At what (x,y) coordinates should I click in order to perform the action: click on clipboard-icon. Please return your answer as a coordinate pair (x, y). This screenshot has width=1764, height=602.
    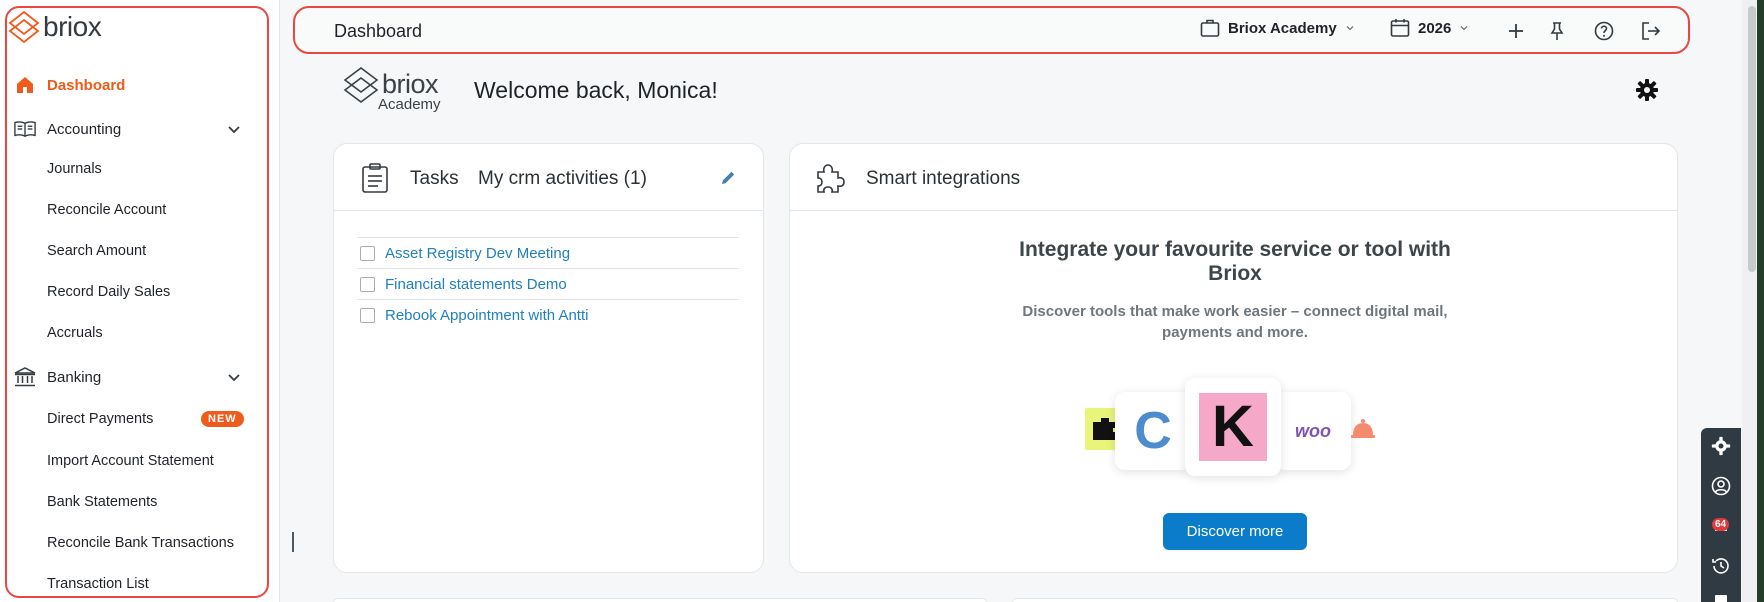
    Looking at the image, I should click on (375, 178).